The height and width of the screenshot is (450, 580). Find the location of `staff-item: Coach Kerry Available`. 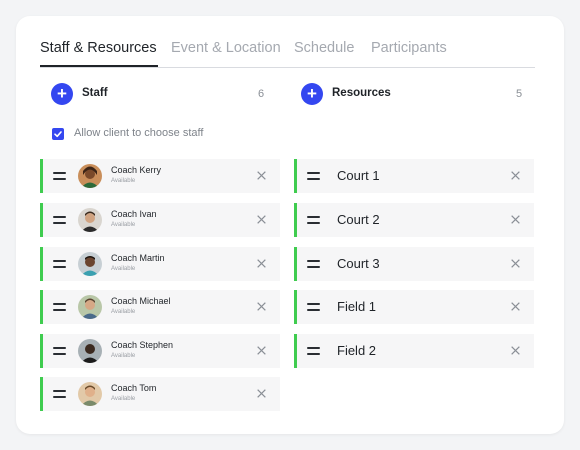

staff-item: Coach Kerry Available is located at coordinates (160, 176).